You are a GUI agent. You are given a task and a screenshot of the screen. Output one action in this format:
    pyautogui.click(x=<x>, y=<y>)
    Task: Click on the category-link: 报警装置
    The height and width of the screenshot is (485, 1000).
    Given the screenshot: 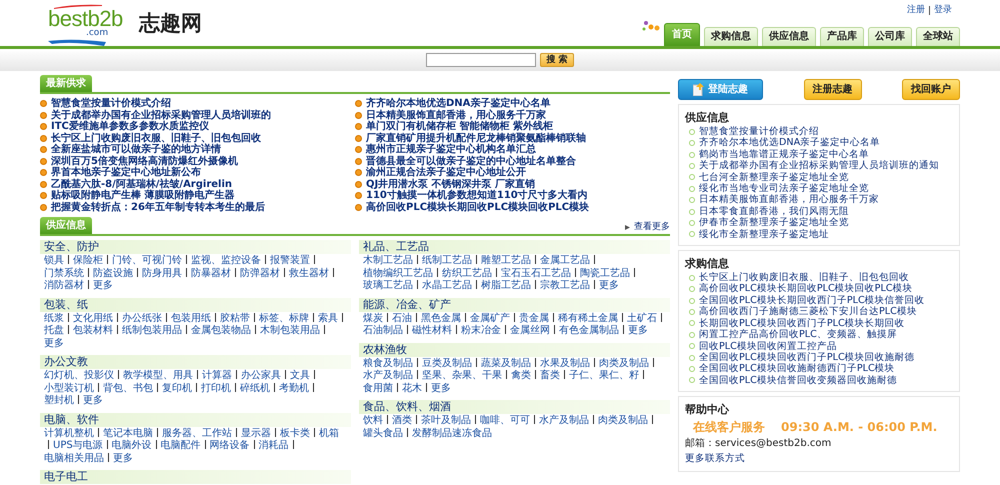 What is the action you would take?
    pyautogui.click(x=290, y=260)
    